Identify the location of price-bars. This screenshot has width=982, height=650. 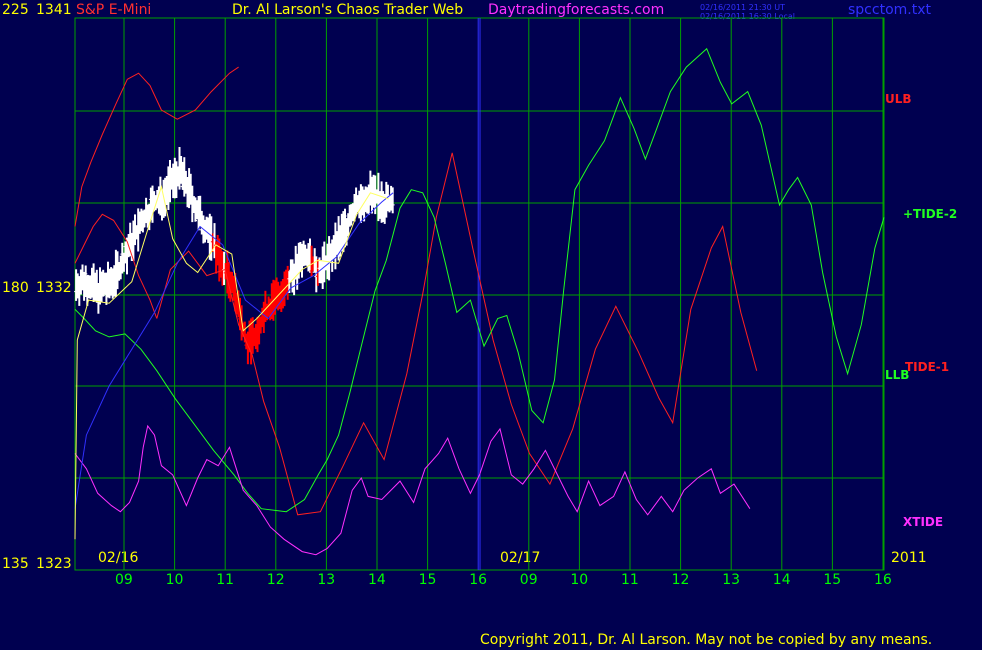
(234, 256).